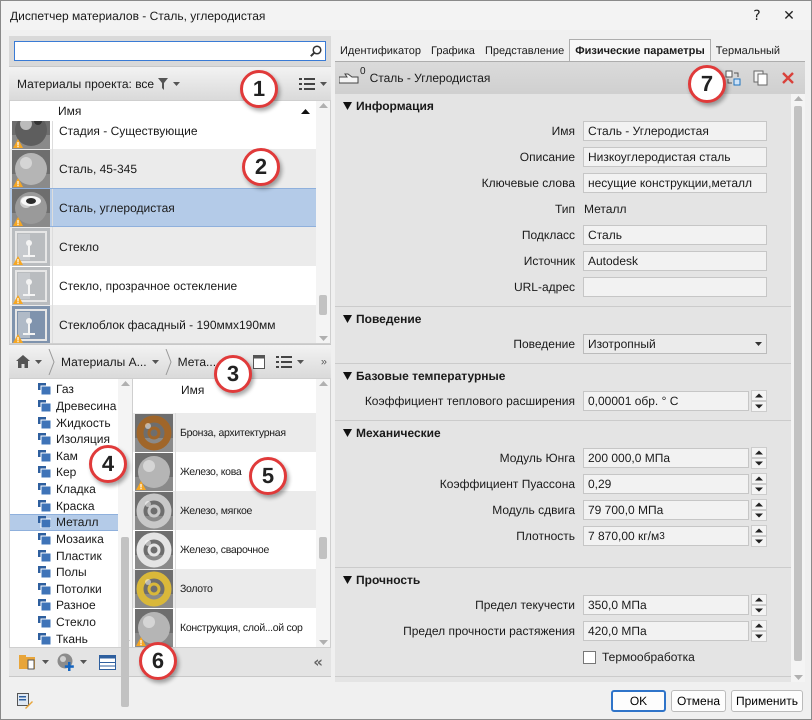  I want to click on input-field: несущие конструкции,металл, so click(675, 183).